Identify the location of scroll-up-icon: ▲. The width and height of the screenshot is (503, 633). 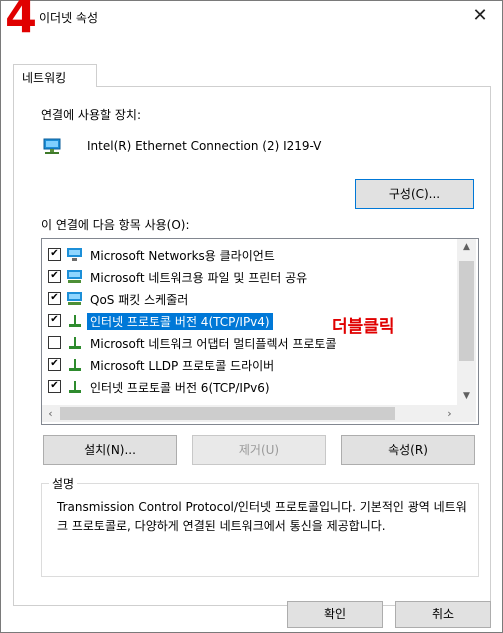
(466, 247).